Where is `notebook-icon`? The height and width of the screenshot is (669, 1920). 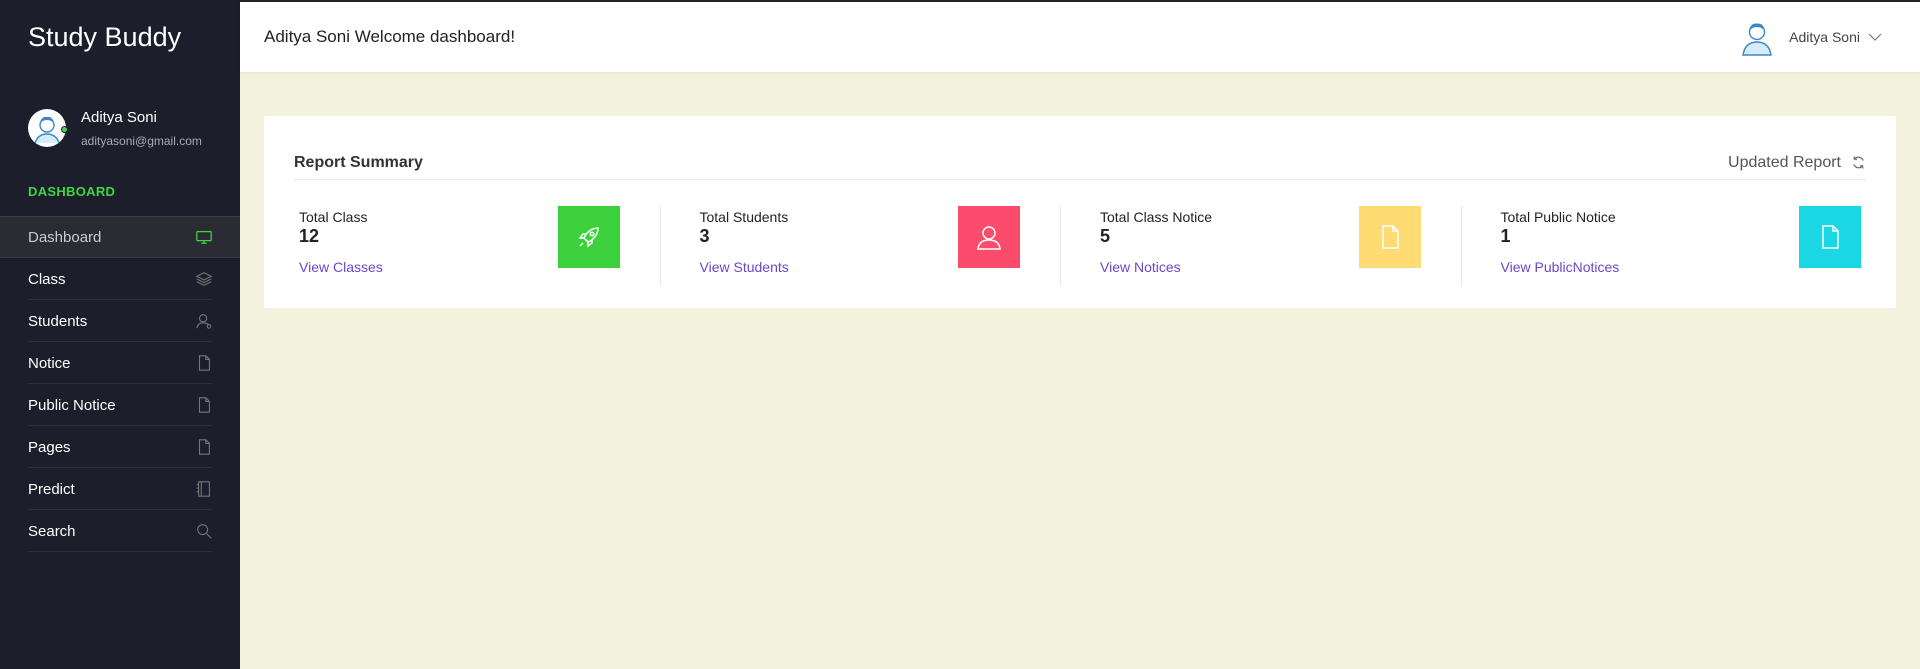 notebook-icon is located at coordinates (204, 489).